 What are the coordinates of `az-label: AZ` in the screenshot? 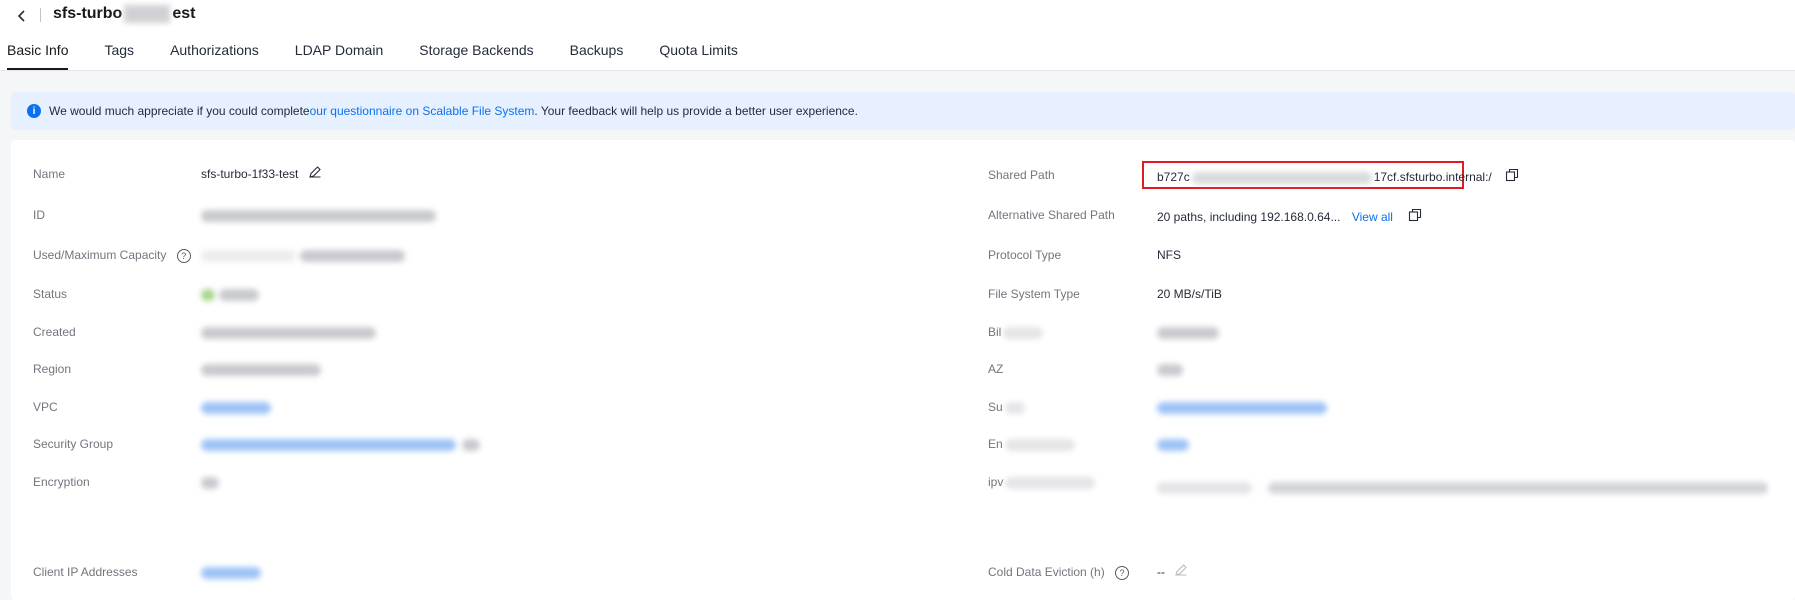 It's located at (996, 369).